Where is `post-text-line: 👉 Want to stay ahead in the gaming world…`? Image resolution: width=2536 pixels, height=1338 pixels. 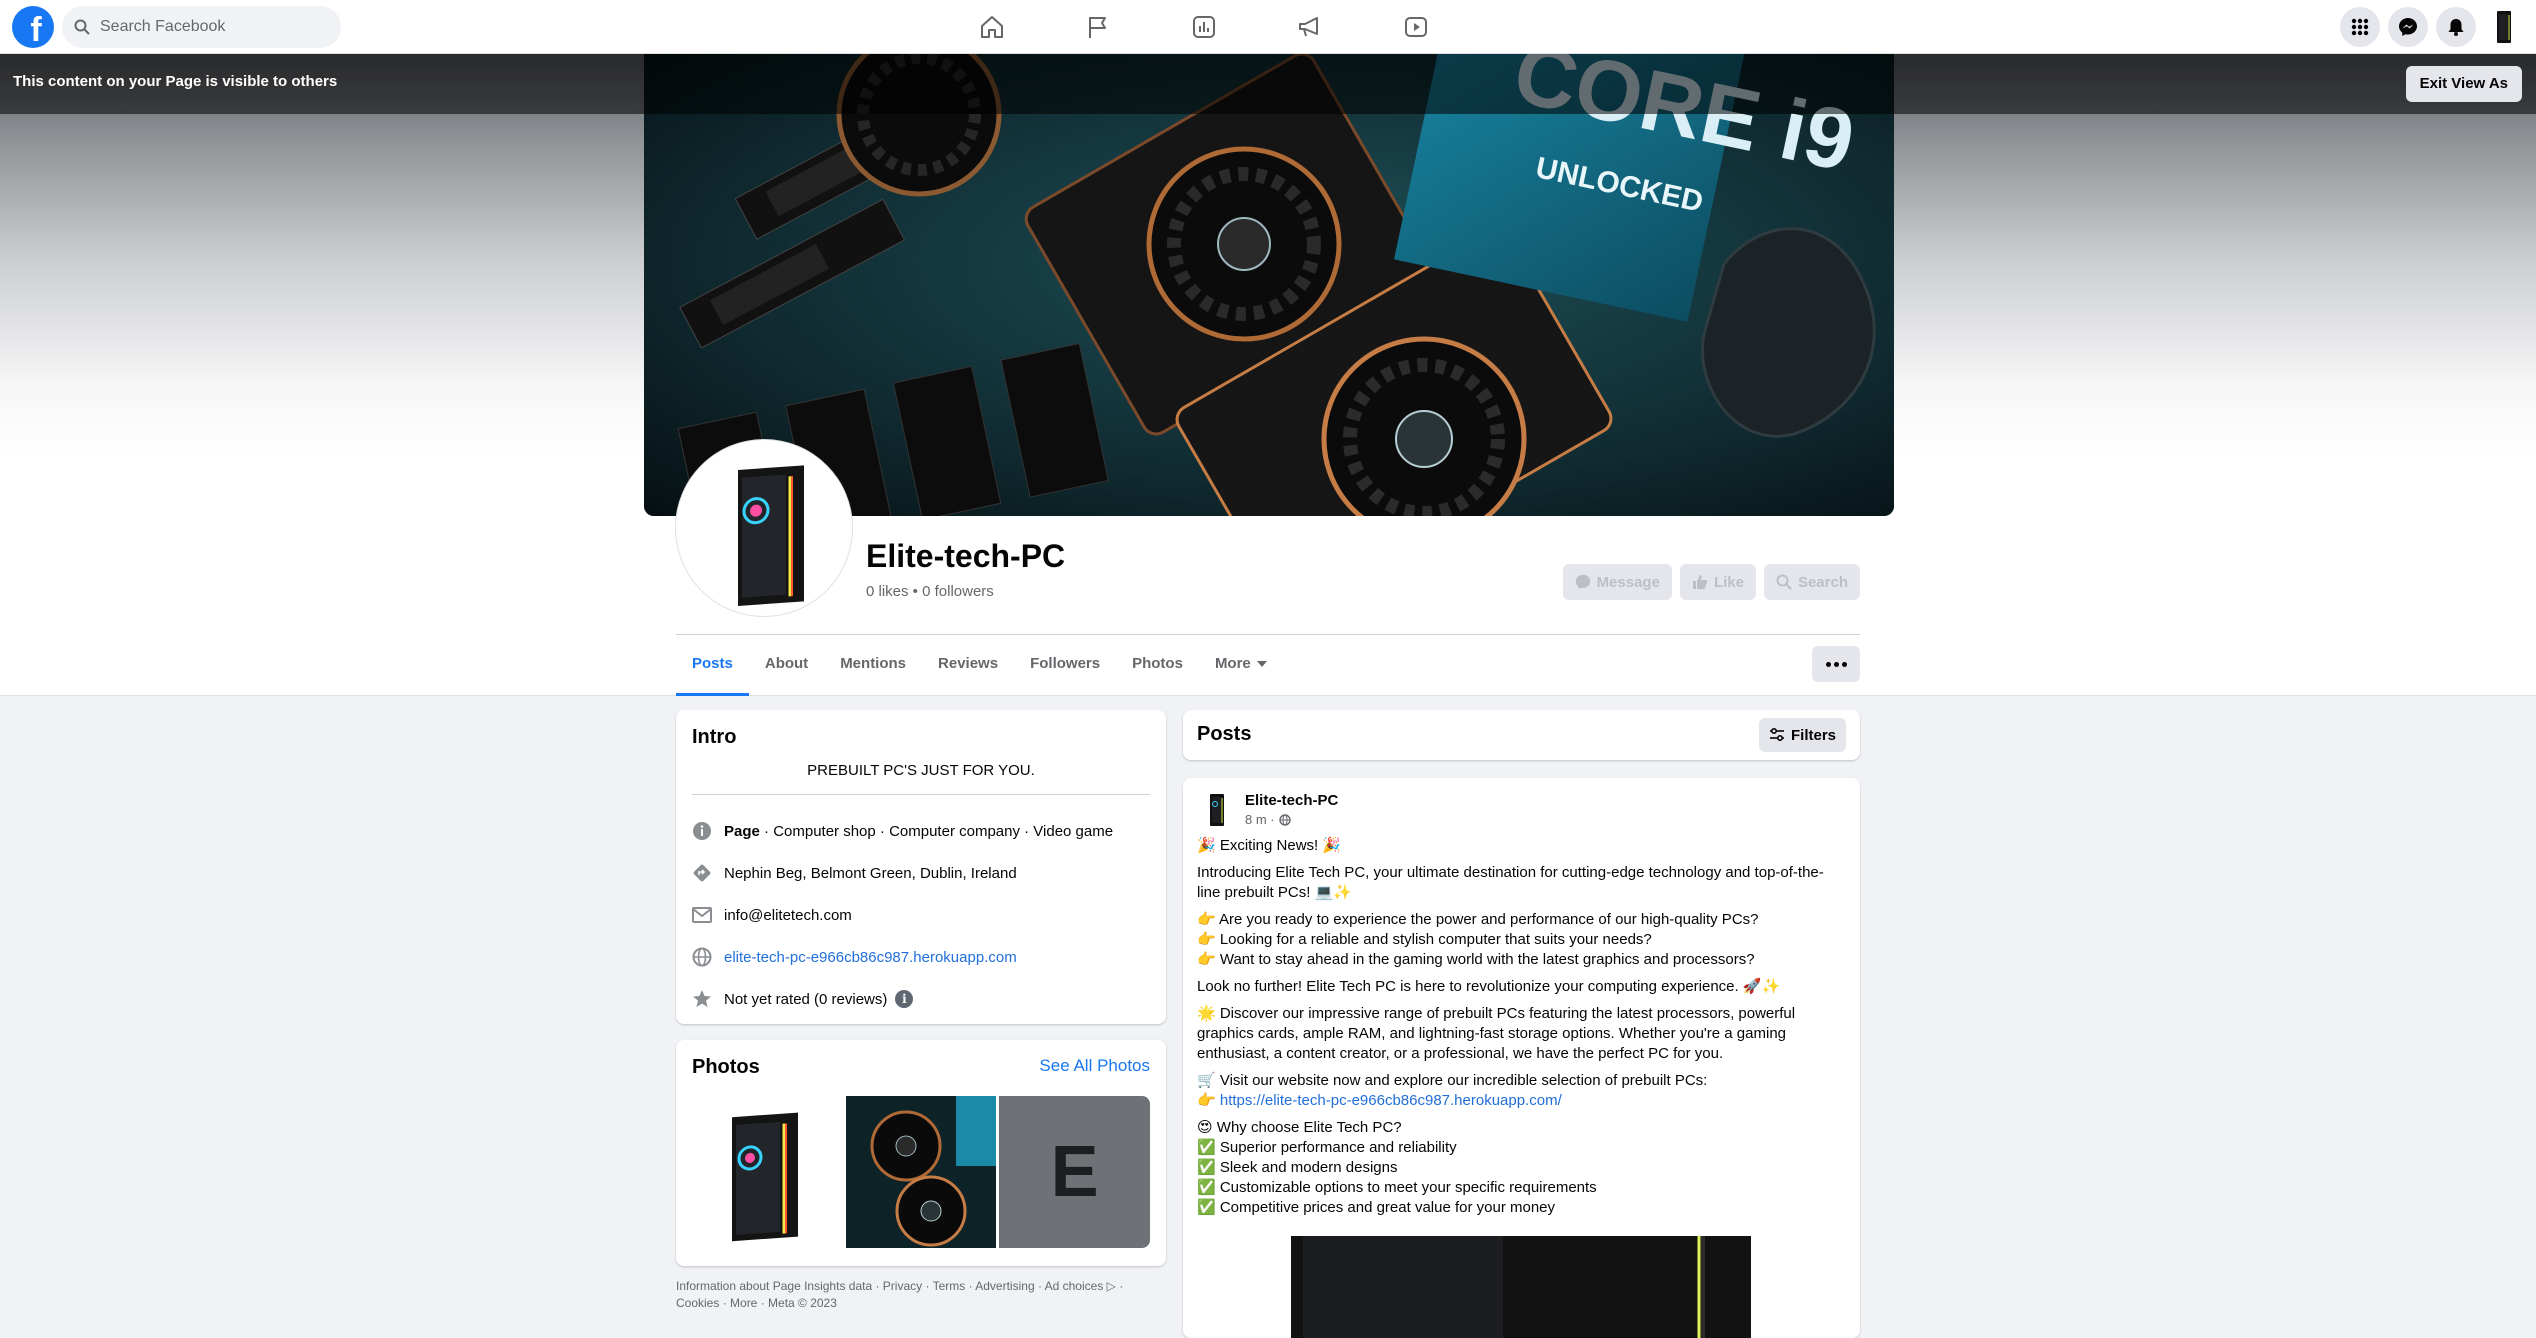 post-text-line: 👉 Want to stay ahead in the gaming world… is located at coordinates (1476, 959).